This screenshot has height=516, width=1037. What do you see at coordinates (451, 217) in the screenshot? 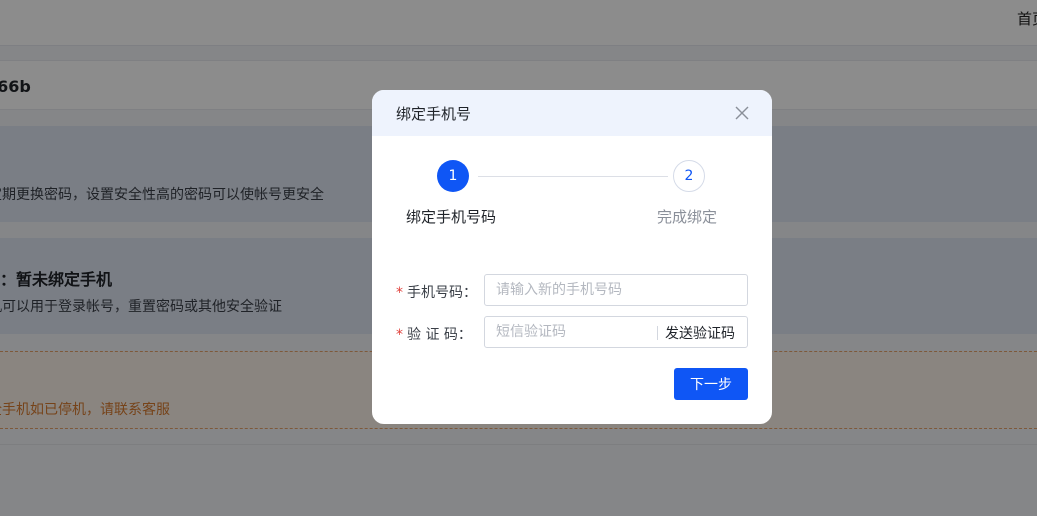
I see `step-1-label: 绑定手机号码` at bounding box center [451, 217].